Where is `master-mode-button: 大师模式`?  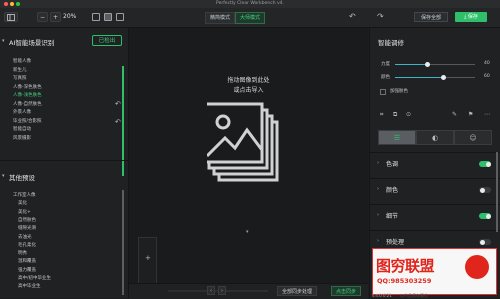 master-mode-button: 大师模式 is located at coordinates (250, 18).